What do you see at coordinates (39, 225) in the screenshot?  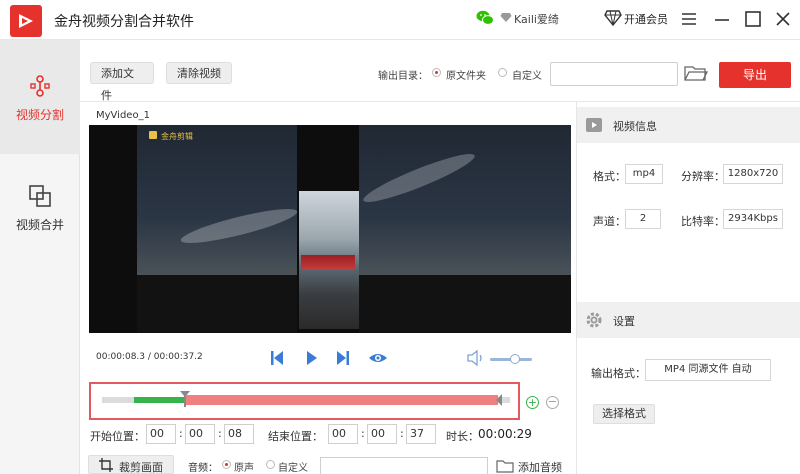 I see `sidebar-item-label: 视频合并` at bounding box center [39, 225].